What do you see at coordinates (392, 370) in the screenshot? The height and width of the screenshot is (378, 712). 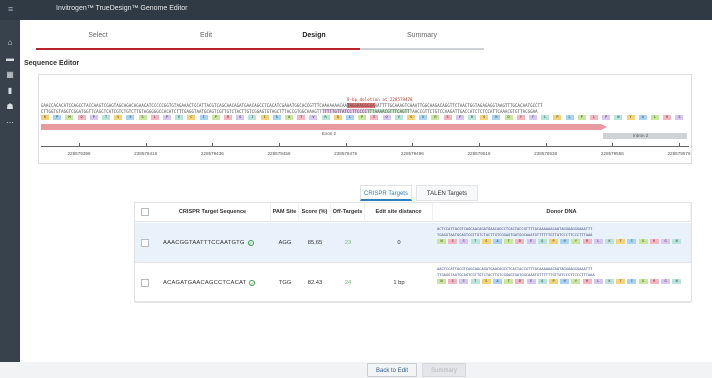 I see `back-to-edit-button: Back to Edit` at bounding box center [392, 370].